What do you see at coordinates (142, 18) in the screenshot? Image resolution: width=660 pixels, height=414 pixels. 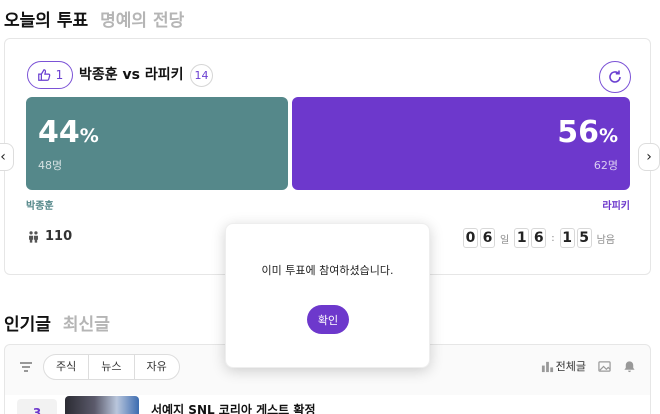 I see `tab-hall-of-fame: 명예의 전당` at bounding box center [142, 18].